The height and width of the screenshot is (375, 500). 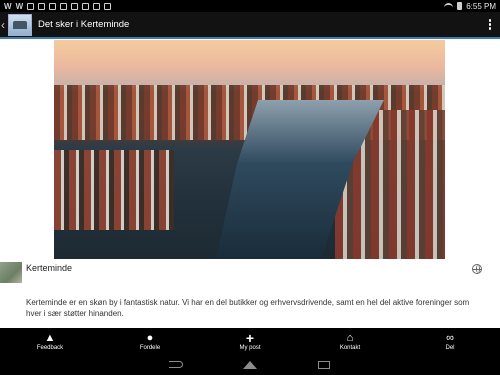 I want to click on clock: 6:55 PM, so click(x=481, y=6).